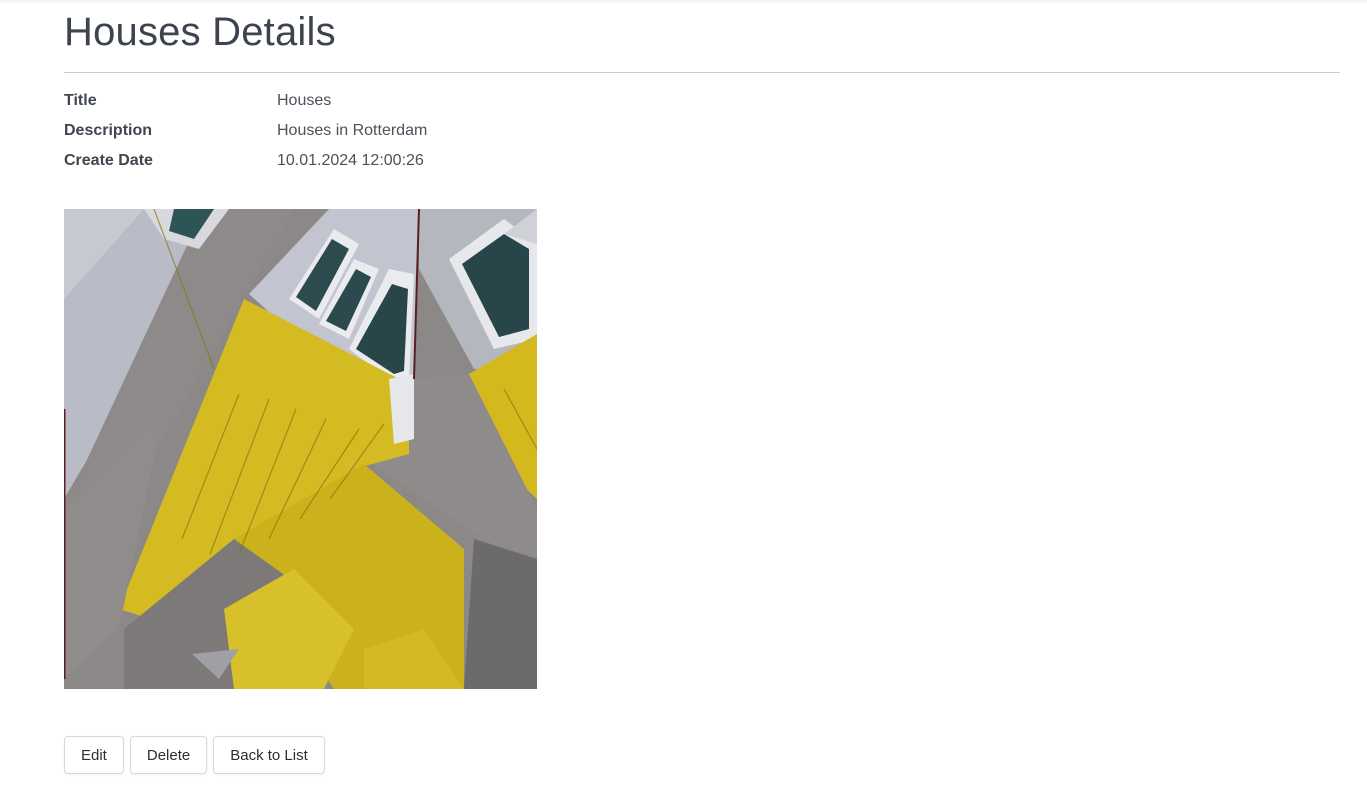 This screenshot has height=787, width=1367. I want to click on detail-value: Houses, so click(304, 100).